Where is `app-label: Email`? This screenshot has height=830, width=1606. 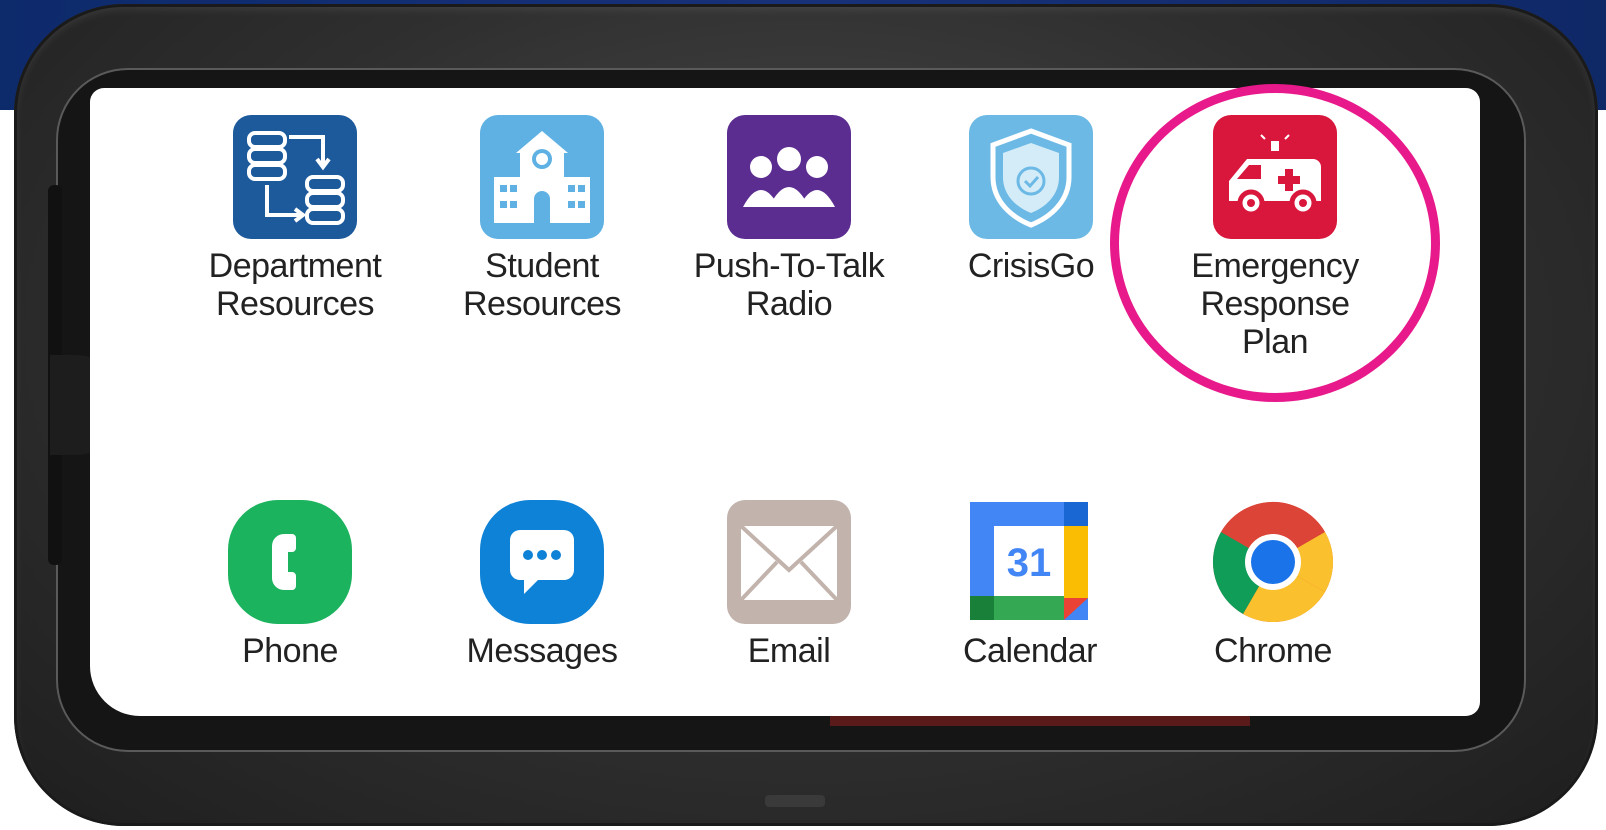
app-label: Email is located at coordinates (789, 651).